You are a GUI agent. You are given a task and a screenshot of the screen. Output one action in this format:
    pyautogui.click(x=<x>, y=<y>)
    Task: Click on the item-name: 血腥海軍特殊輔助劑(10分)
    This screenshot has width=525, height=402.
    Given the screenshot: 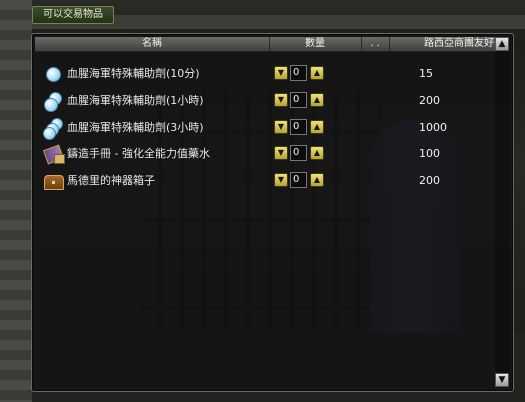 What is the action you would take?
    pyautogui.click(x=133, y=73)
    